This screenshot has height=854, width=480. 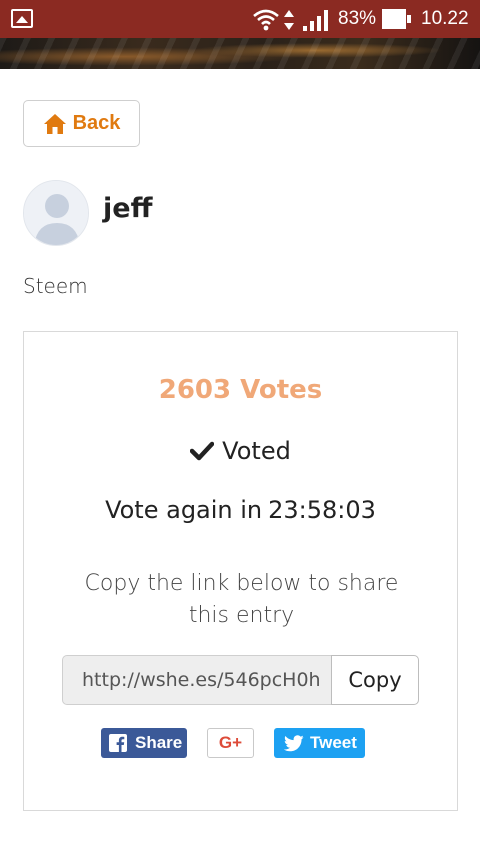 I want to click on battery-icon, so click(x=396, y=19).